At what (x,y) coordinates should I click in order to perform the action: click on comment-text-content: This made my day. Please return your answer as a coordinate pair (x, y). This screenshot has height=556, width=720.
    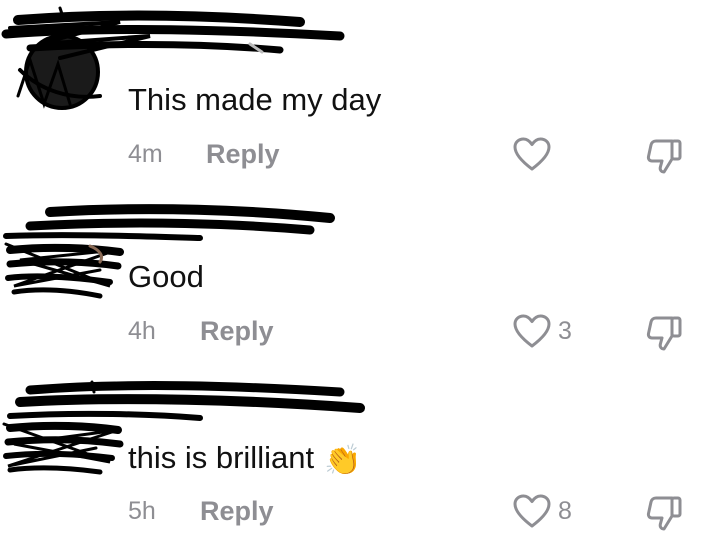
    Looking at the image, I should click on (255, 99).